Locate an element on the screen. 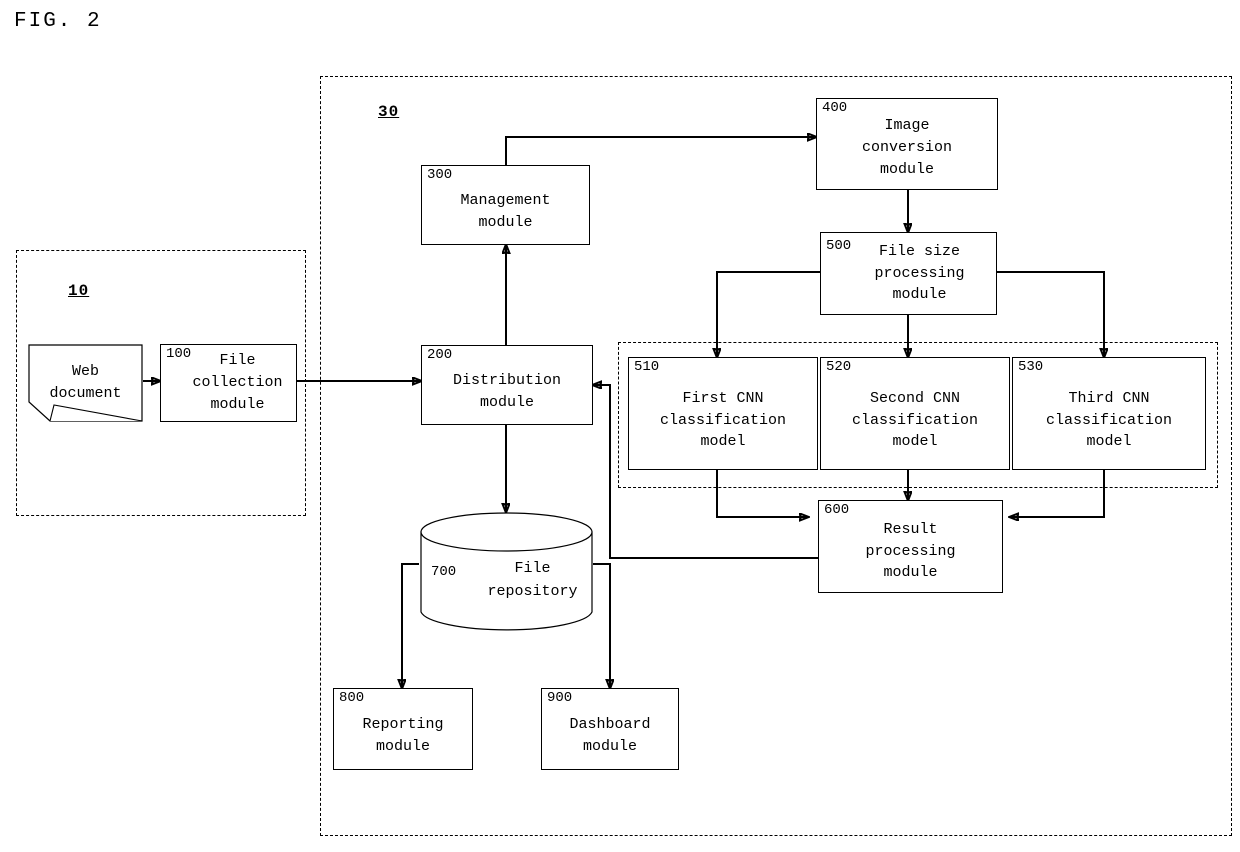 This screenshot has height=852, width=1240. module-ref-530: 530 is located at coordinates (1031, 367).